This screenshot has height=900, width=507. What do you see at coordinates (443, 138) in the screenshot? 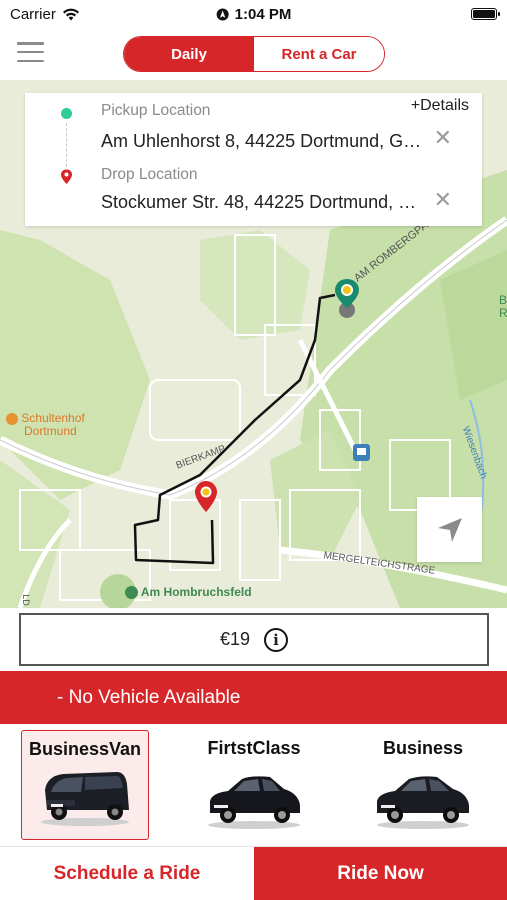
I see `clear-pickup-icon: ✕` at bounding box center [443, 138].